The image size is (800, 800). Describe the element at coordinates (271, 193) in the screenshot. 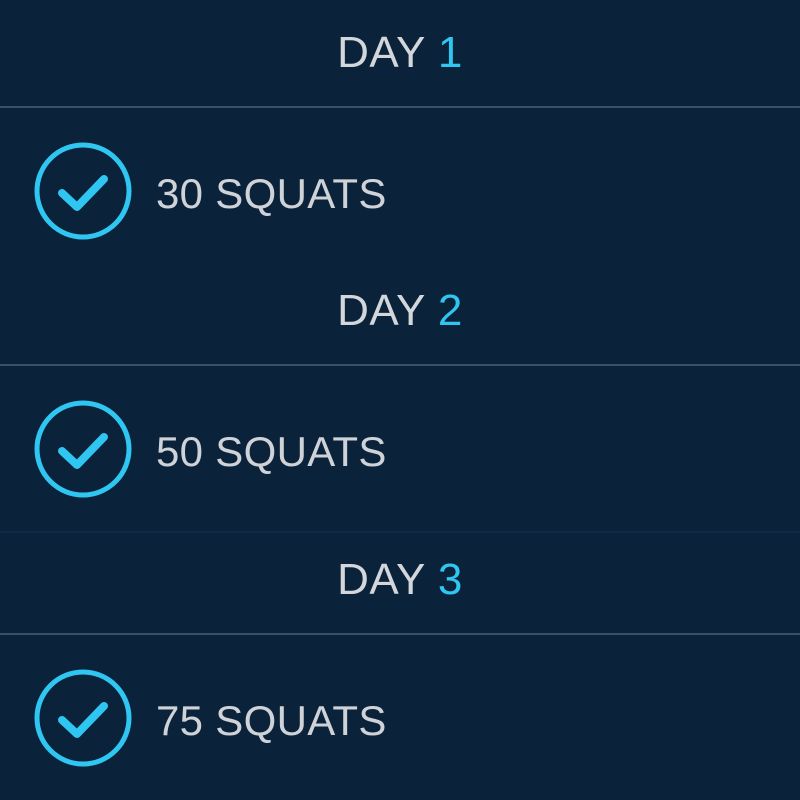

I see `task-label: 30 SQUATS` at that location.